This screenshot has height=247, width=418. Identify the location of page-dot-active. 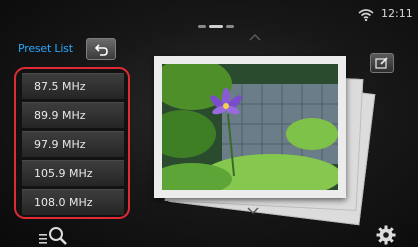
(216, 26).